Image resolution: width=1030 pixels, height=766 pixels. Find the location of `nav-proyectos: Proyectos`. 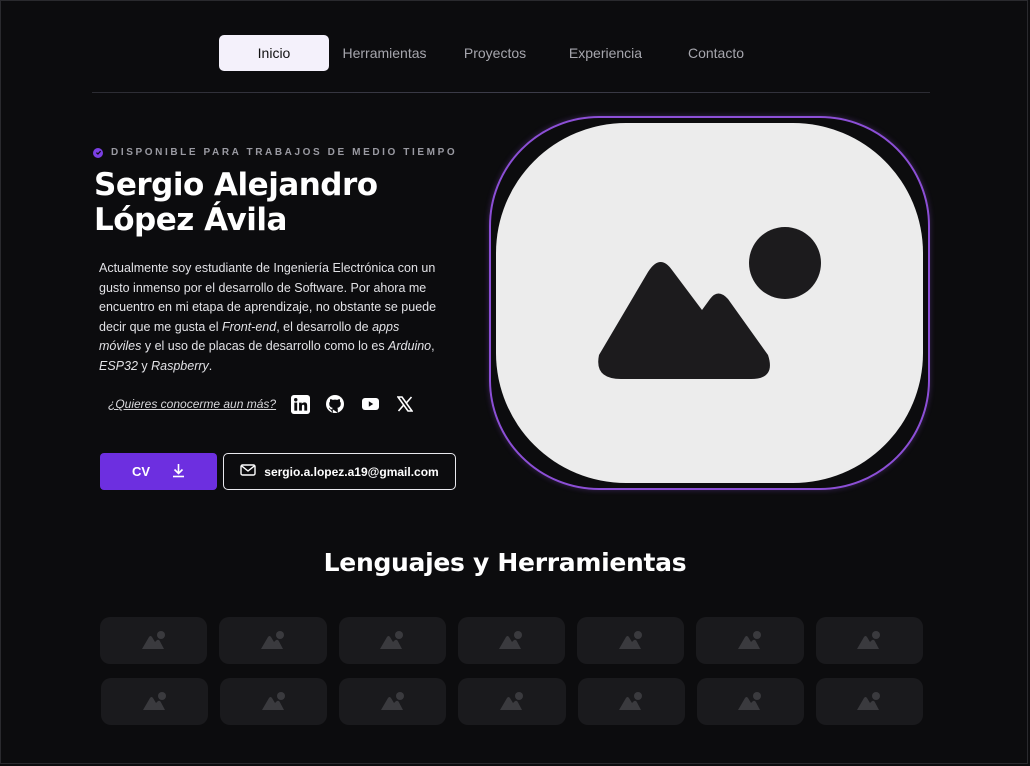

nav-proyectos: Proyectos is located at coordinates (495, 53).